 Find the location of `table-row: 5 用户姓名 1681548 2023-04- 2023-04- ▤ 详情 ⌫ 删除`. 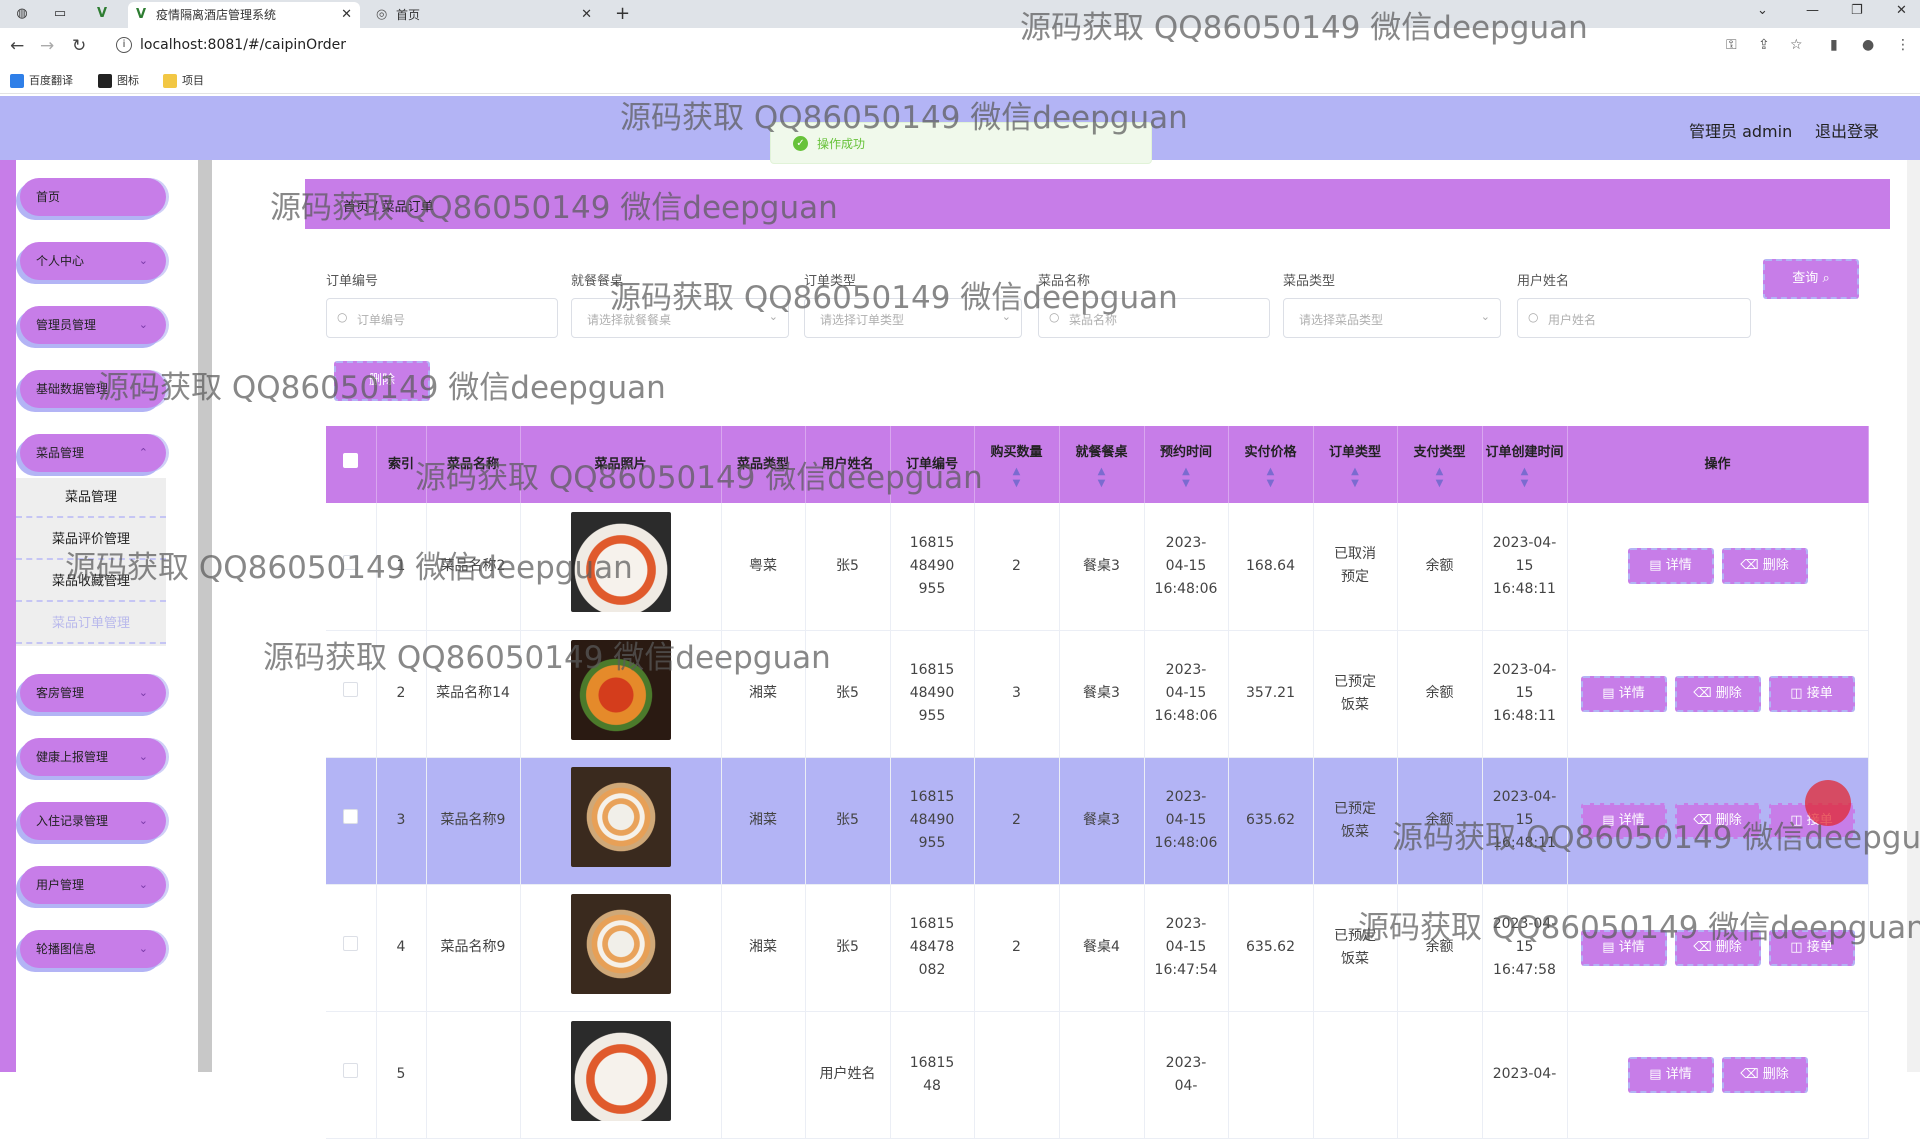

table-row: 5 用户姓名 1681548 2023-04- 2023-04- ▤ 详情 ⌫ 删除 is located at coordinates (1097, 1075).